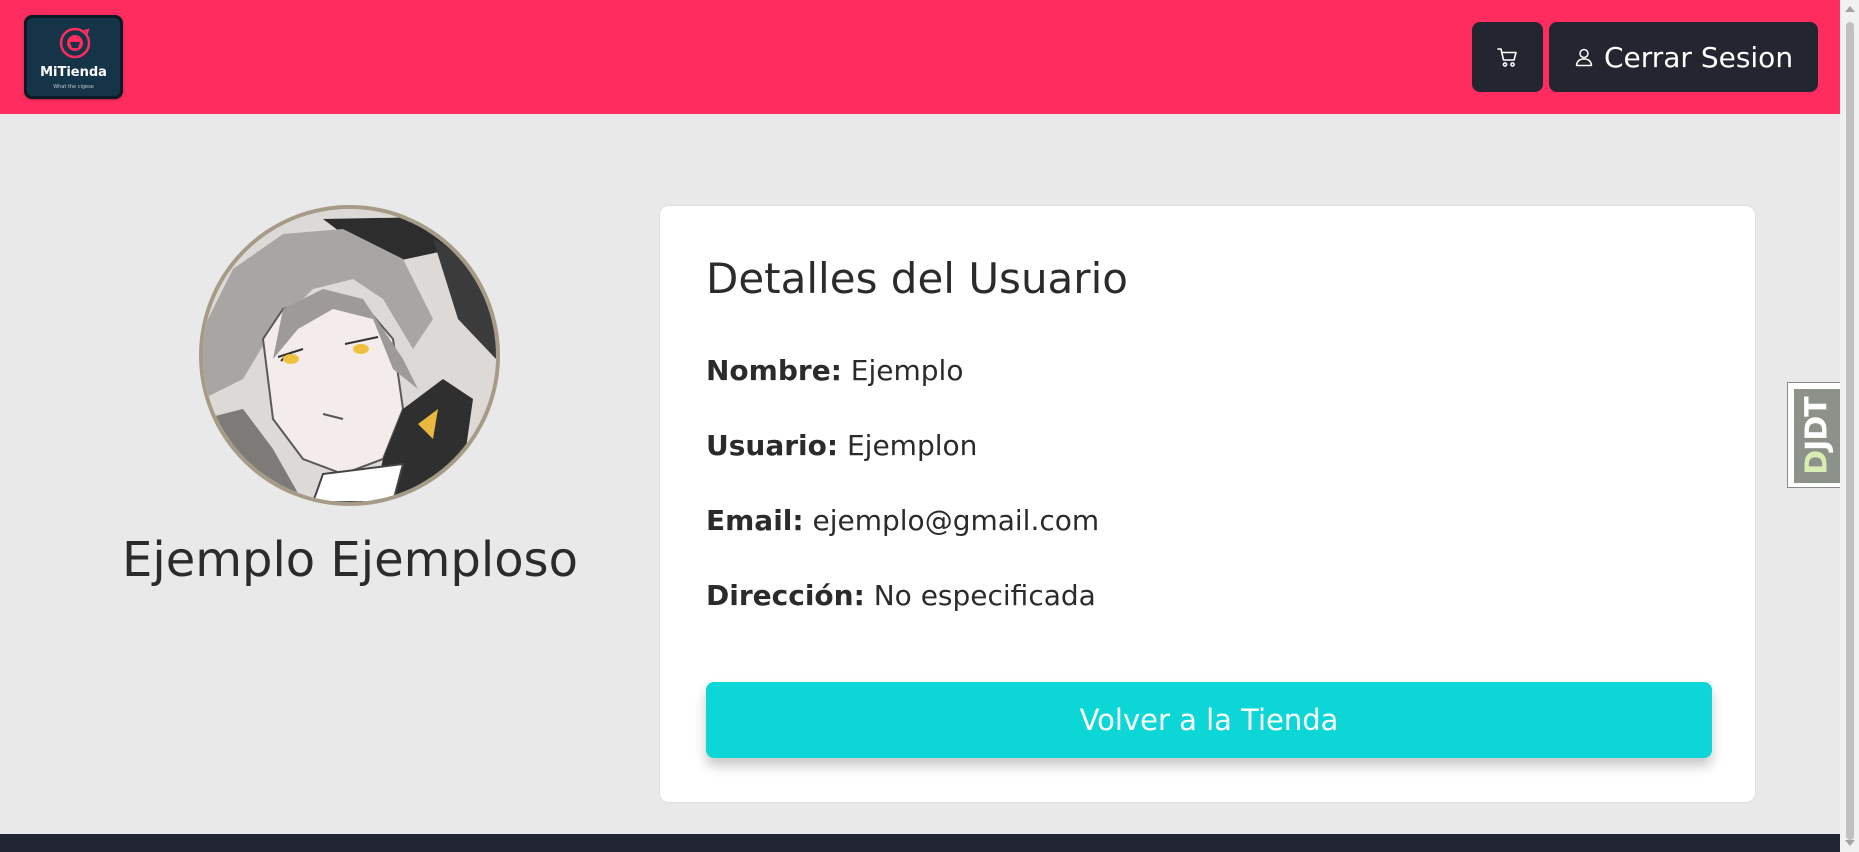 This screenshot has height=852, width=1859. What do you see at coordinates (774, 370) in the screenshot?
I see `field-label: Nombre:` at bounding box center [774, 370].